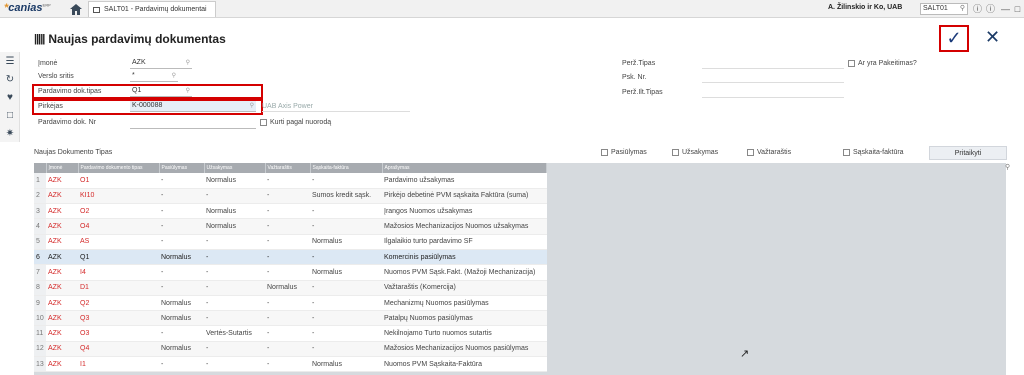 The width and height of the screenshot is (1024, 375). Describe the element at coordinates (288, 168) in the screenshot. I see `column-header: Važtaraštis` at that location.